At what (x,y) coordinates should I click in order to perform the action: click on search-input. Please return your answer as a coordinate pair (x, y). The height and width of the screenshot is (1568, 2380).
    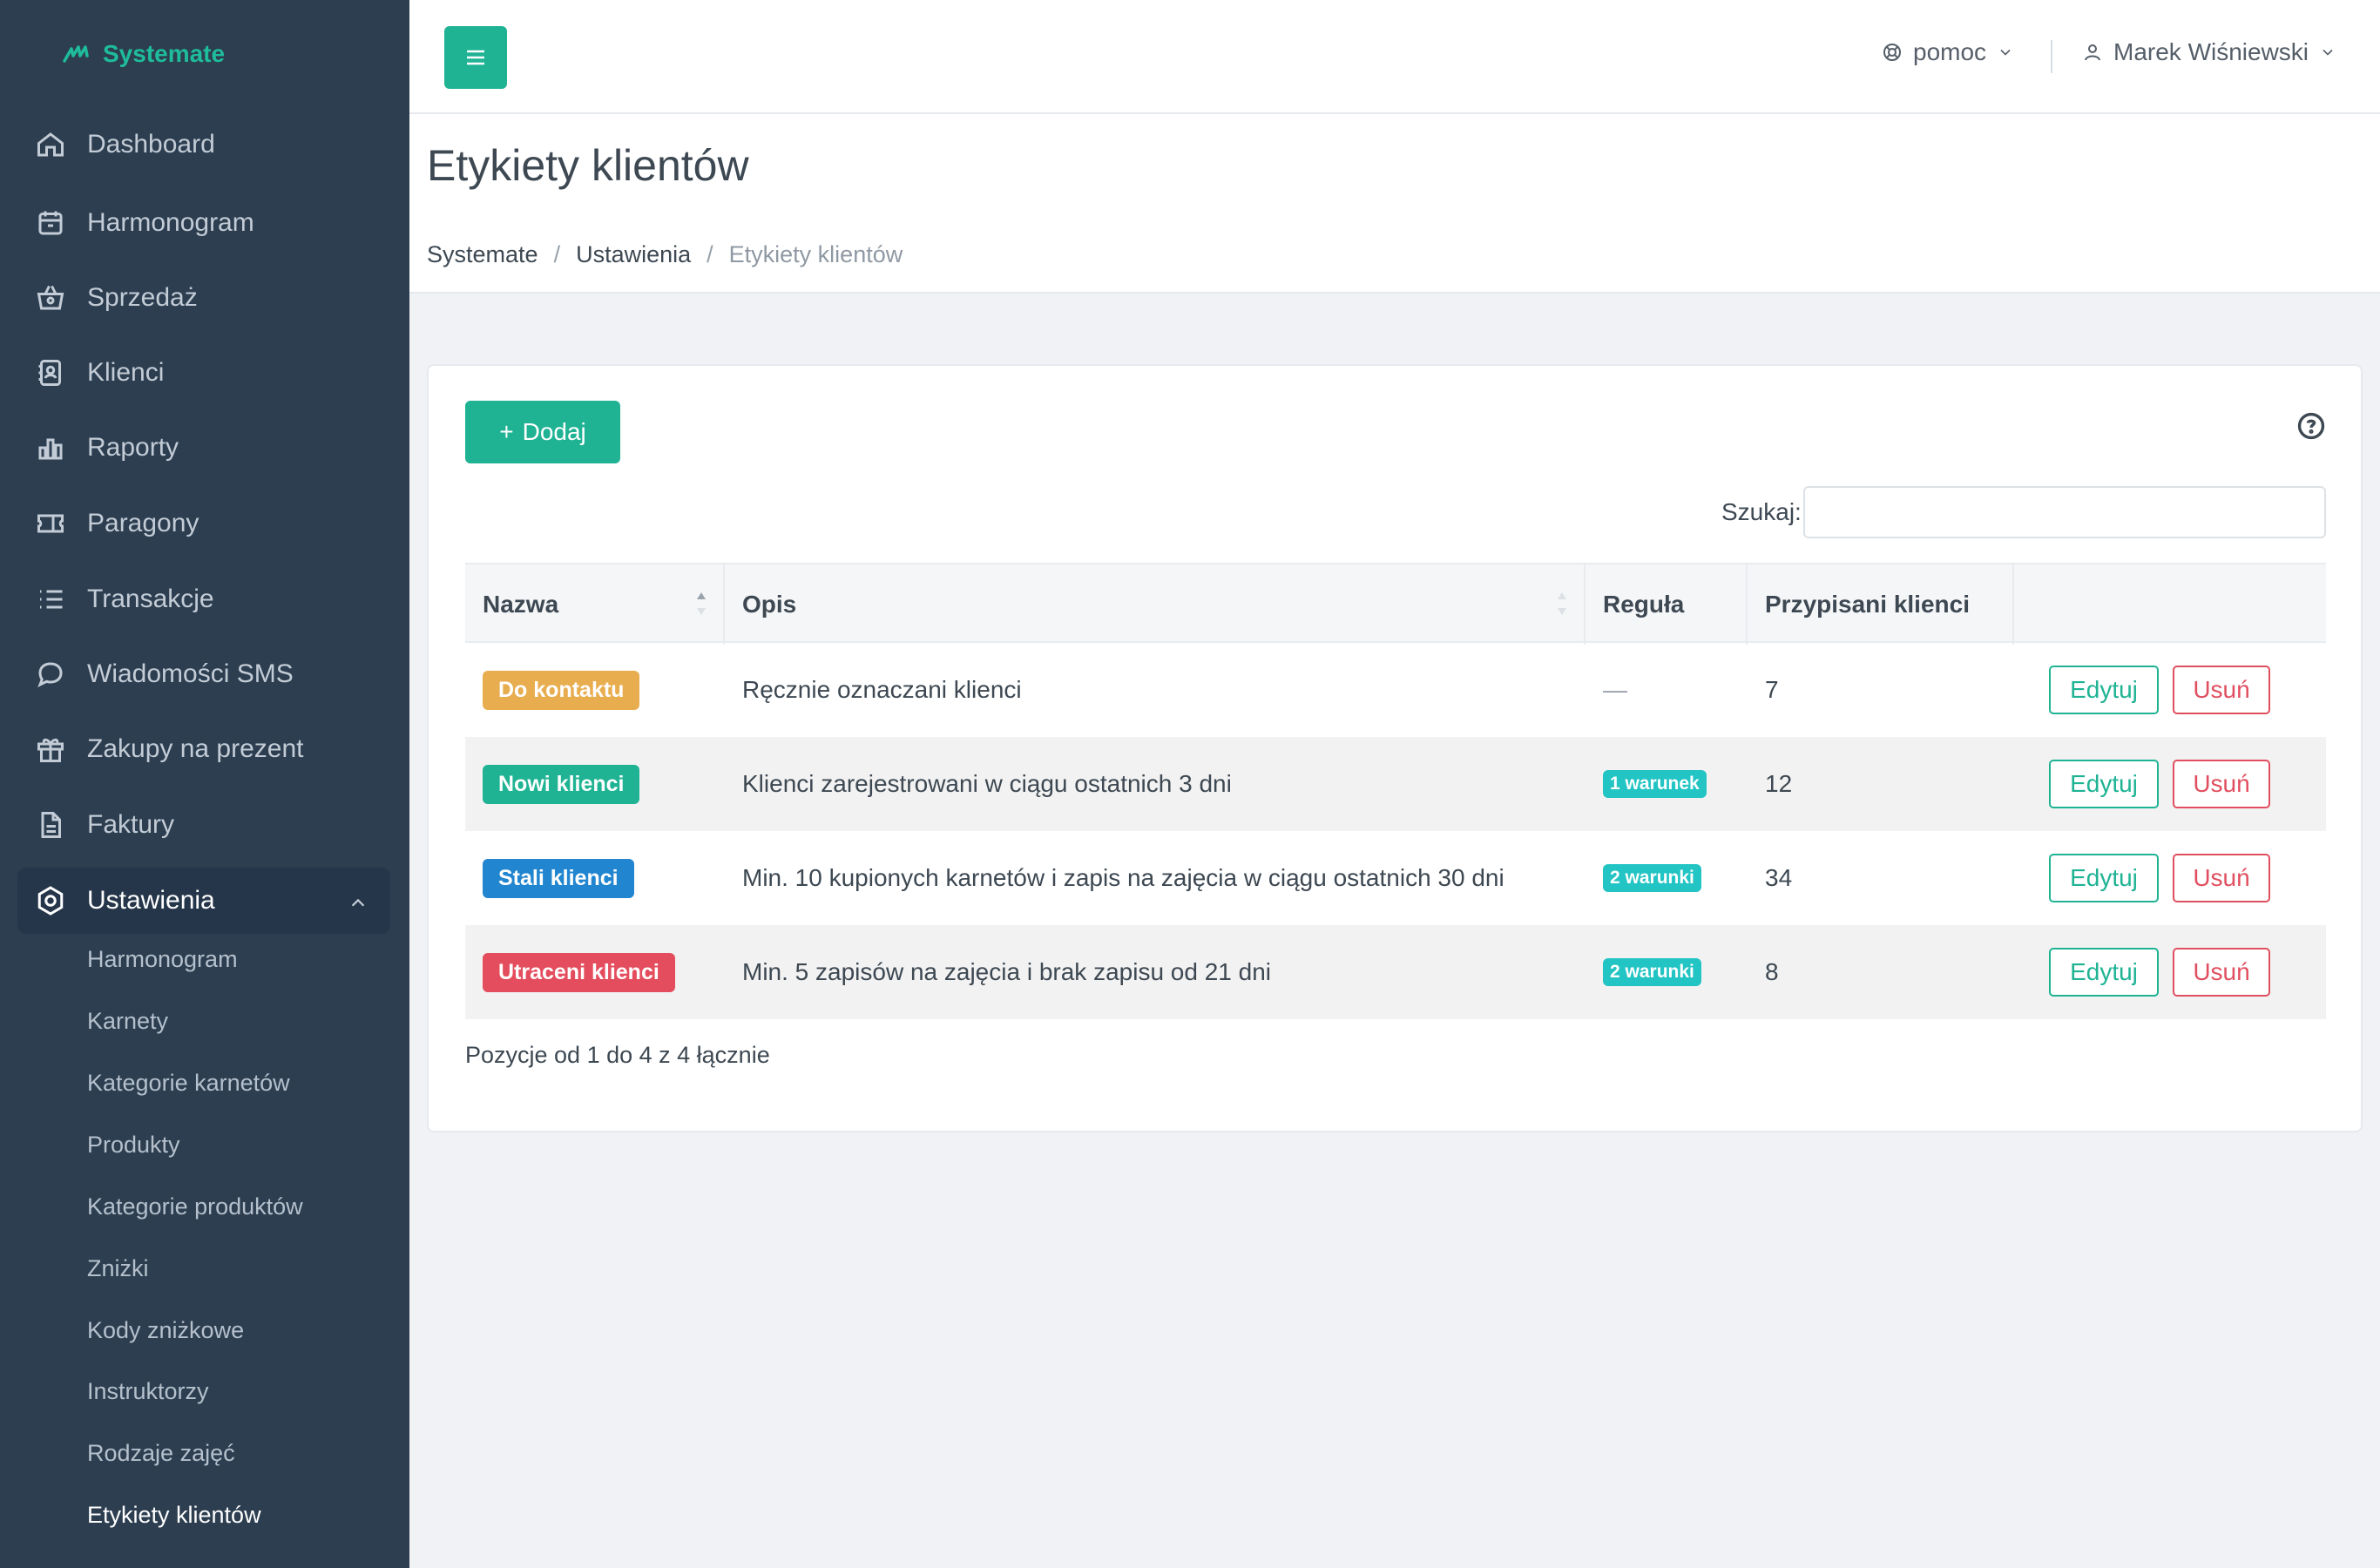
    Looking at the image, I should click on (2064, 512).